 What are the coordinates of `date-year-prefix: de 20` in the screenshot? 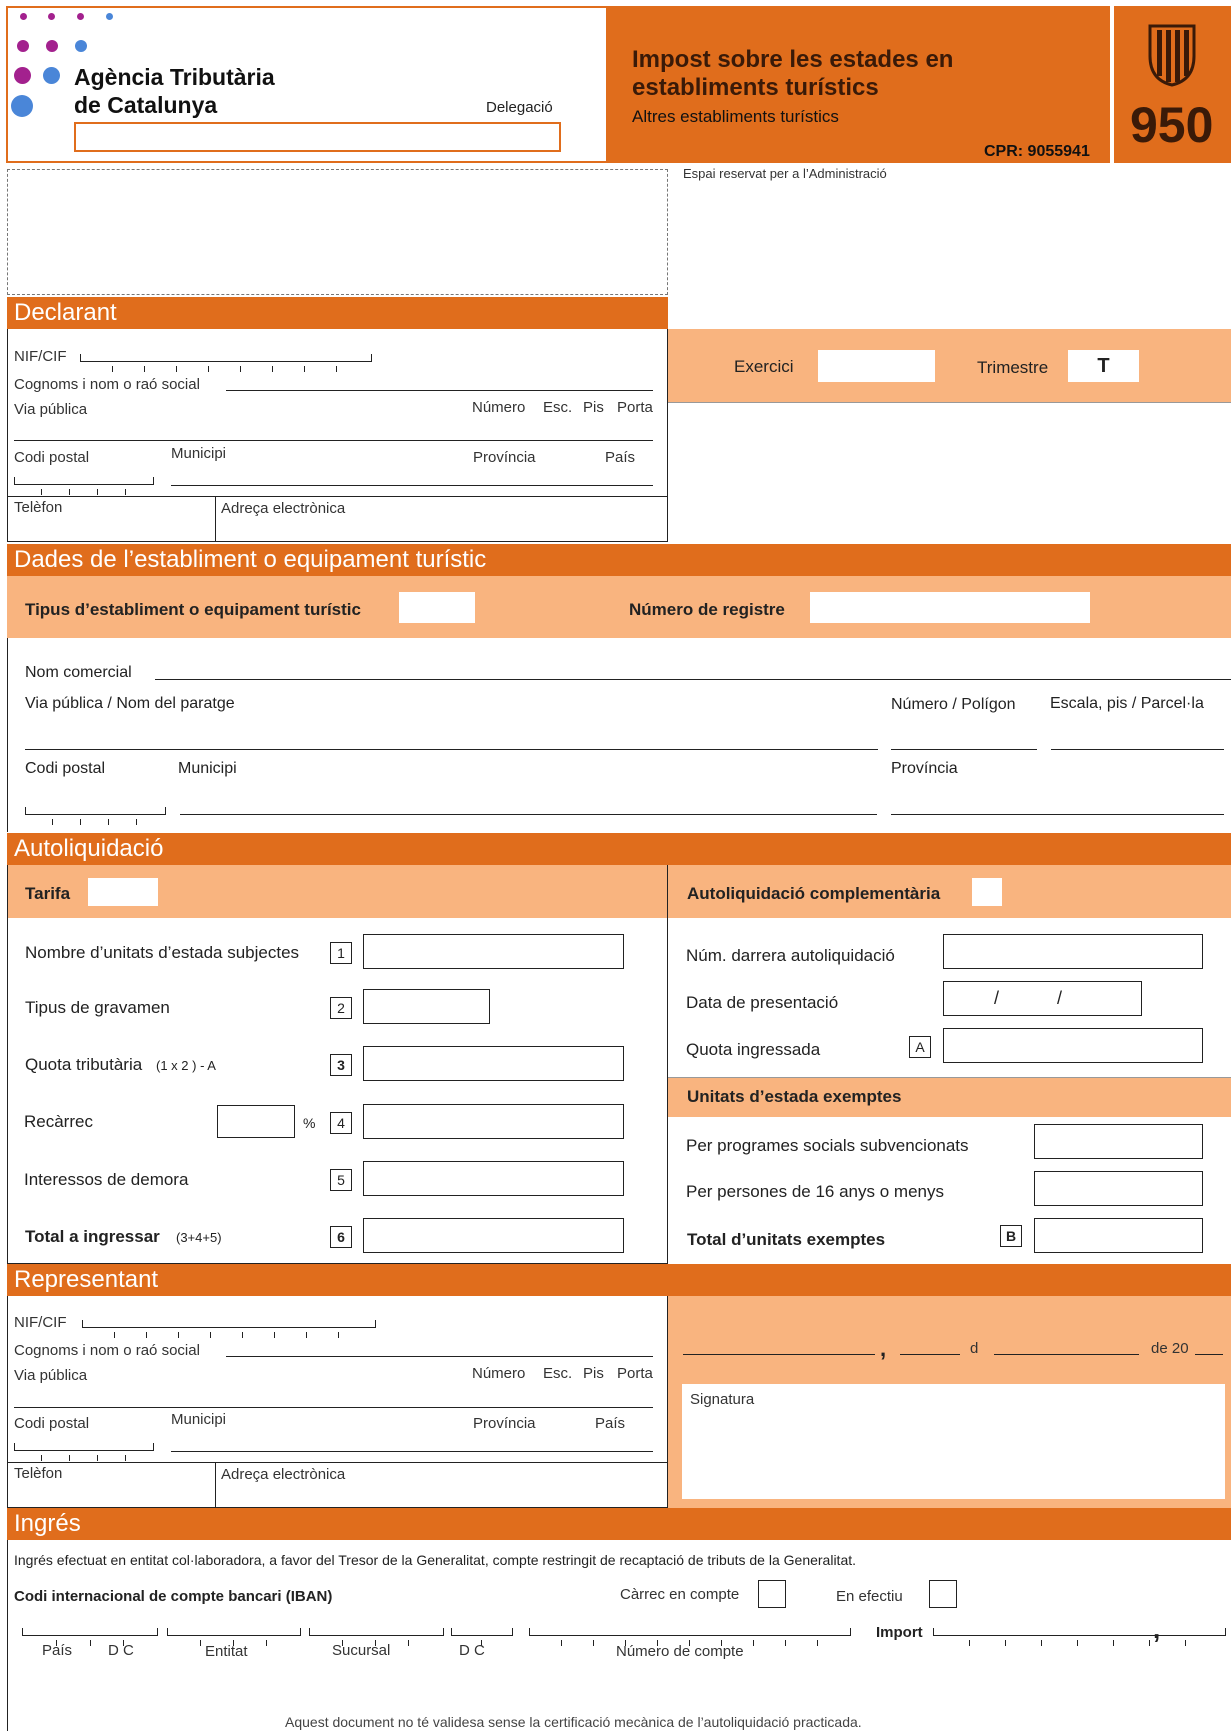 It's located at (1170, 1348).